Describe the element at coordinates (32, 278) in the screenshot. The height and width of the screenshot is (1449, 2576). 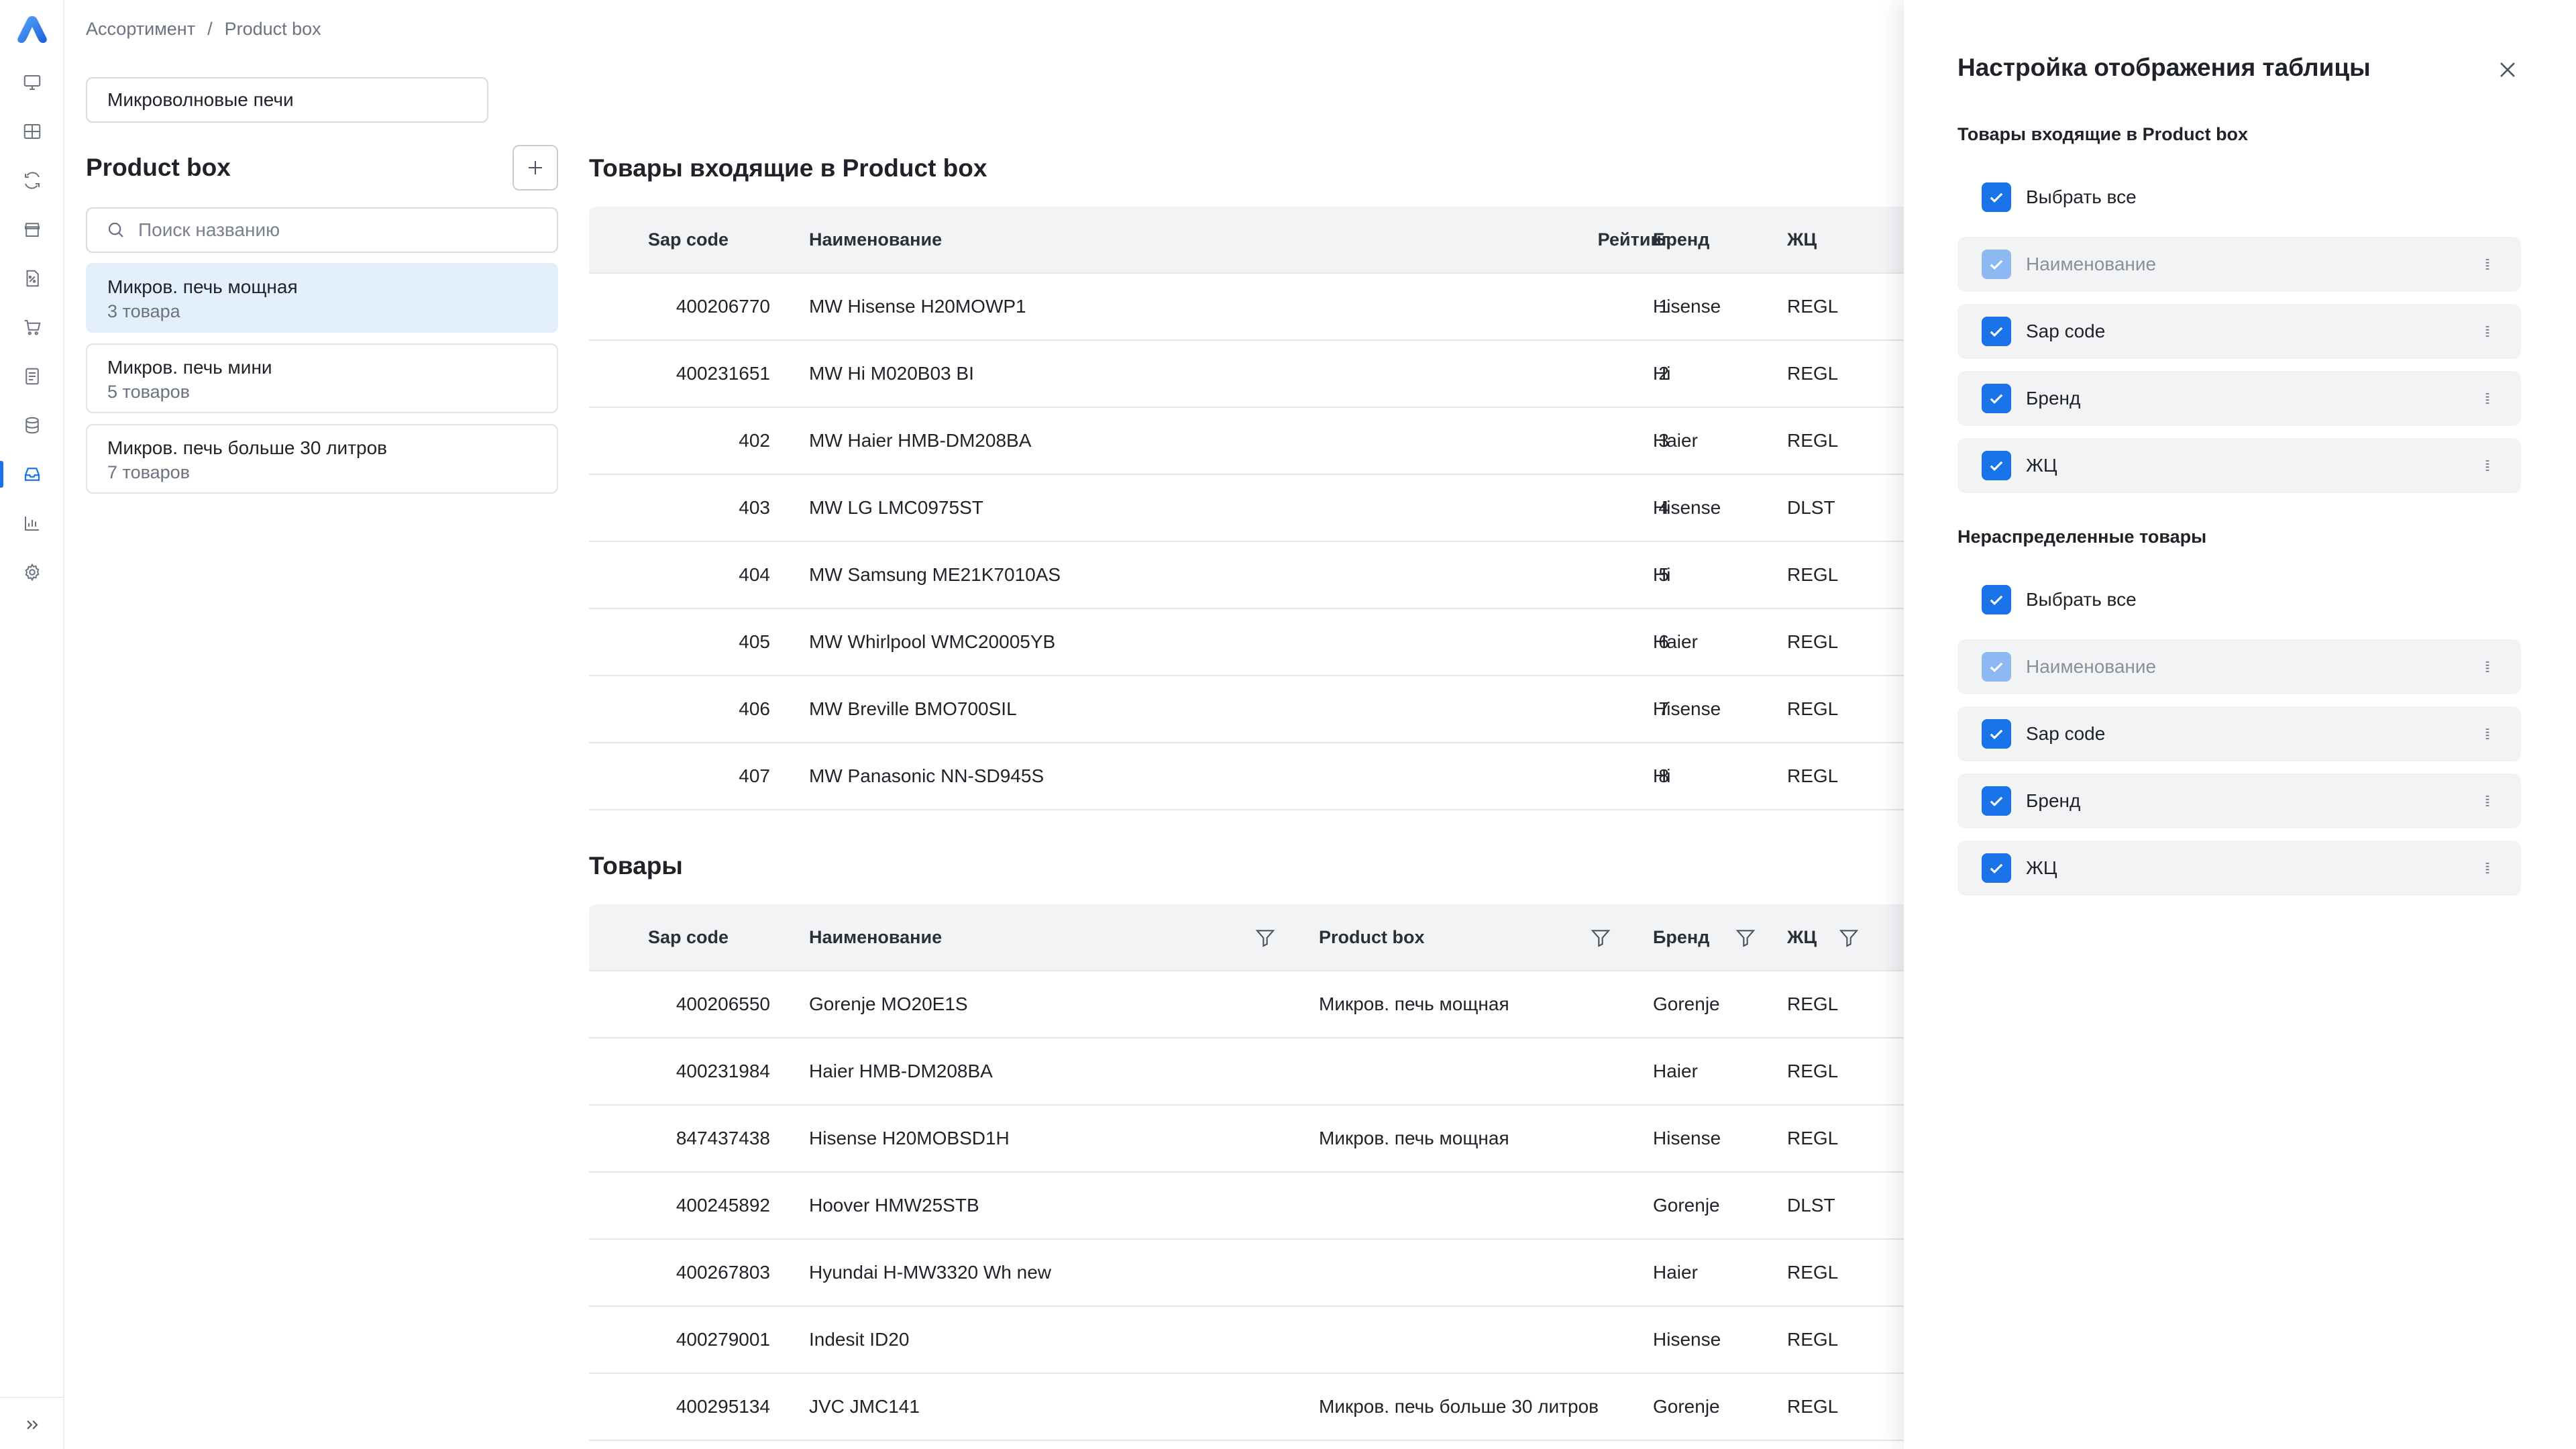
I see `percent-doc-icon` at that location.